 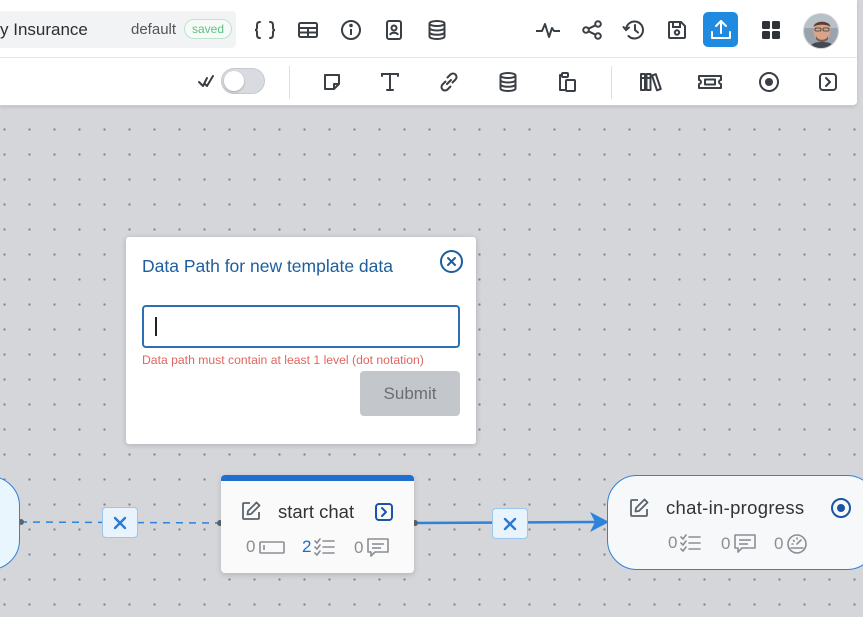 What do you see at coordinates (390, 82) in the screenshot?
I see `text-icon` at bounding box center [390, 82].